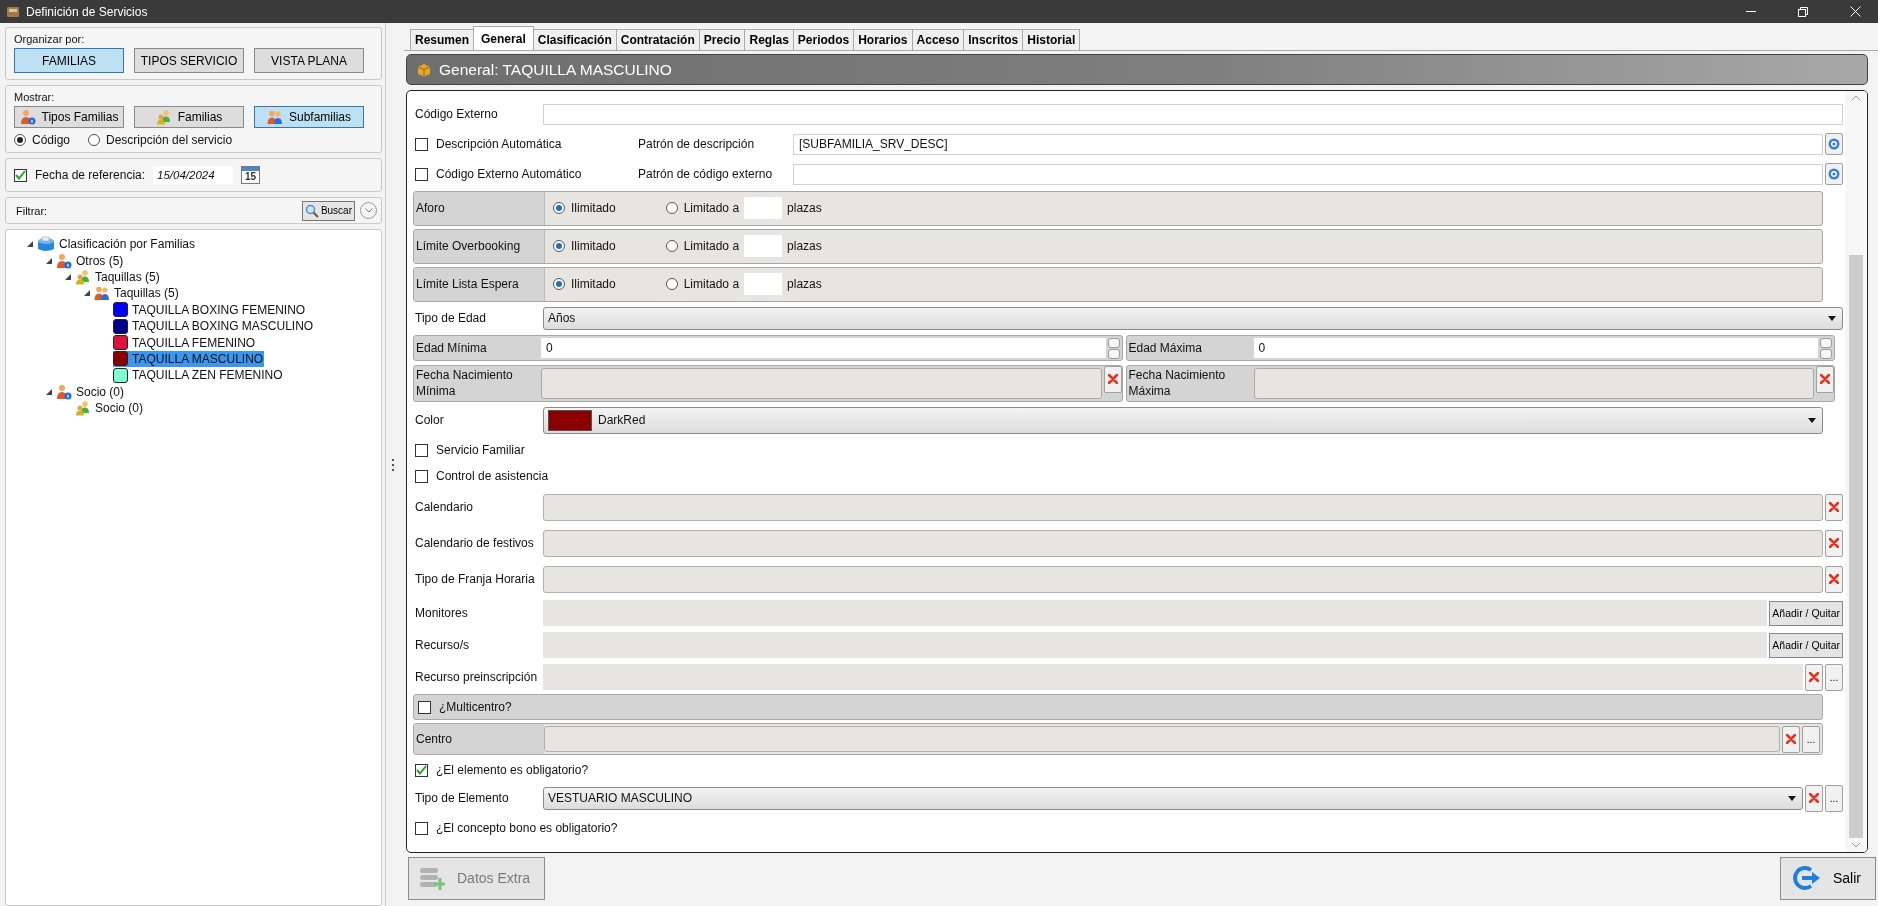 This screenshot has height=906, width=1878. Describe the element at coordinates (441, 613) in the screenshot. I see `field-label: Monitores` at that location.